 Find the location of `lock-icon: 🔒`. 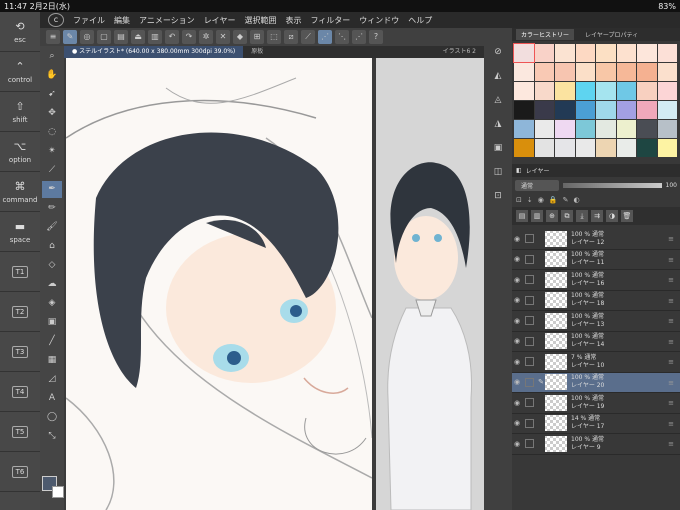

lock-icon: 🔒 is located at coordinates (553, 200).